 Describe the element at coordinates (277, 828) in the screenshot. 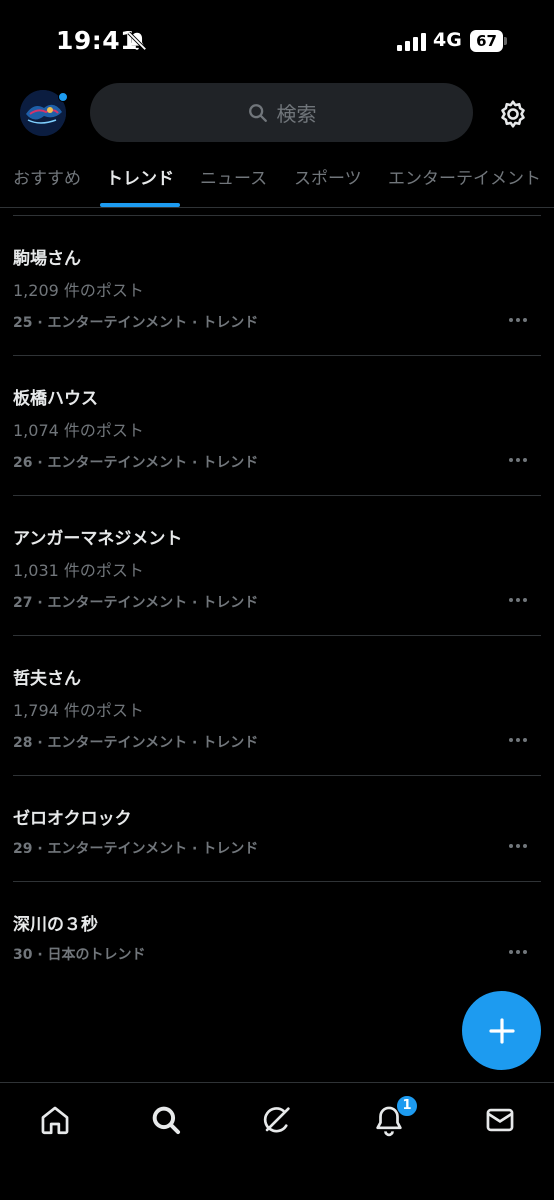

I see `trend-item: ゼロオクロック 29 · エンターテインメント · トレンド` at that location.